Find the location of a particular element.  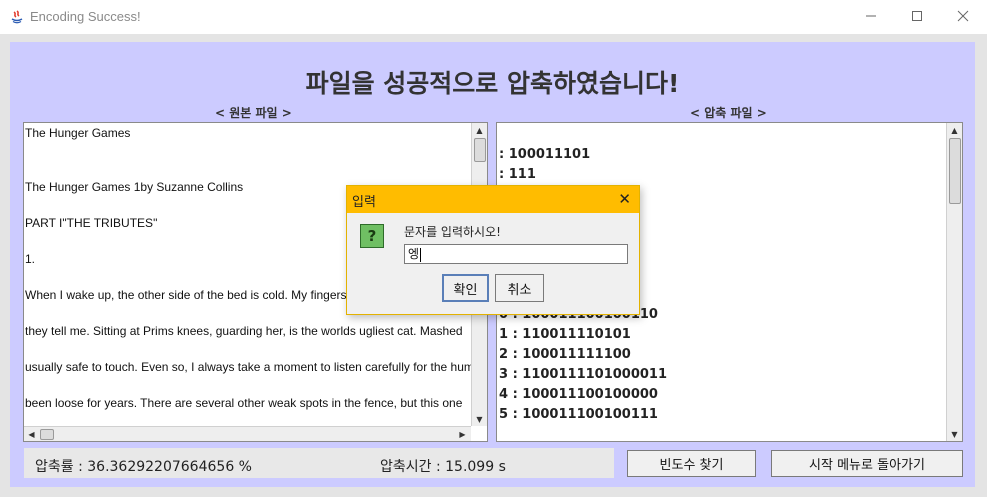

maximize-icon is located at coordinates (917, 16).